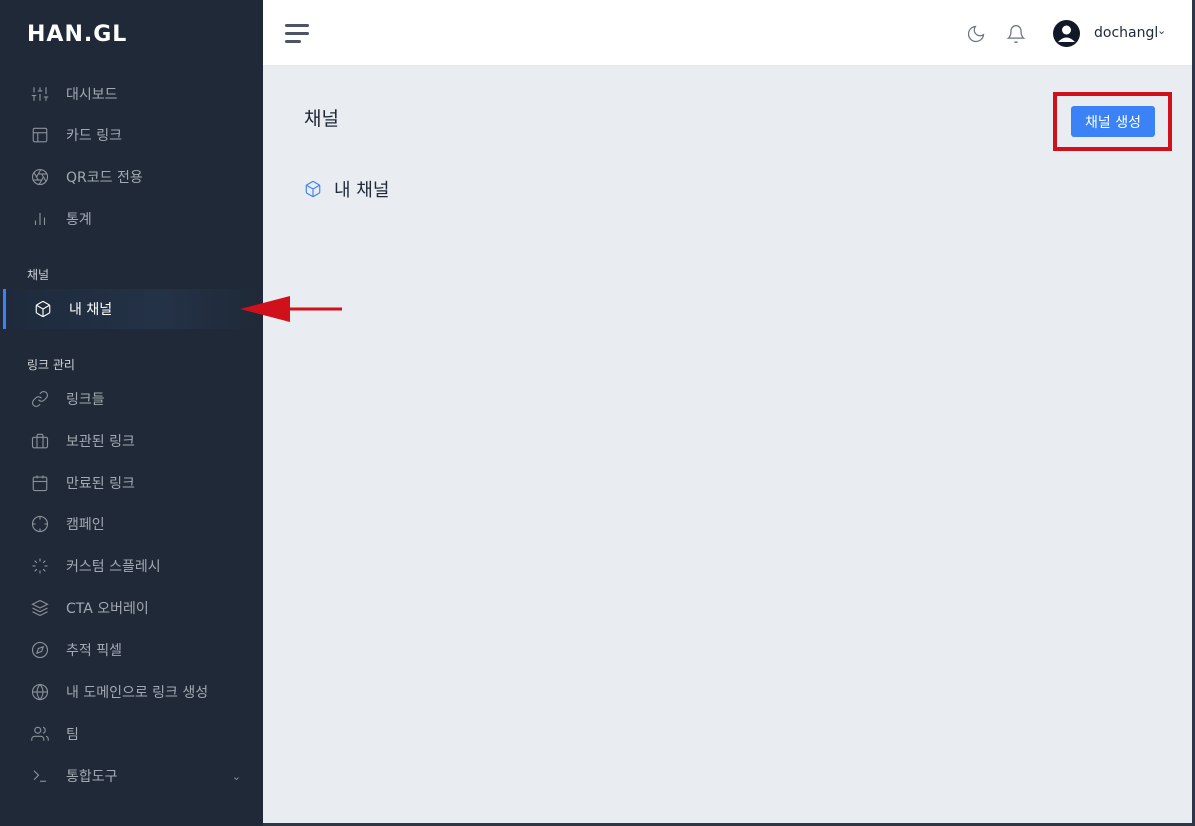 The width and height of the screenshot is (1195, 826). I want to click on moon-icon, so click(976, 34).